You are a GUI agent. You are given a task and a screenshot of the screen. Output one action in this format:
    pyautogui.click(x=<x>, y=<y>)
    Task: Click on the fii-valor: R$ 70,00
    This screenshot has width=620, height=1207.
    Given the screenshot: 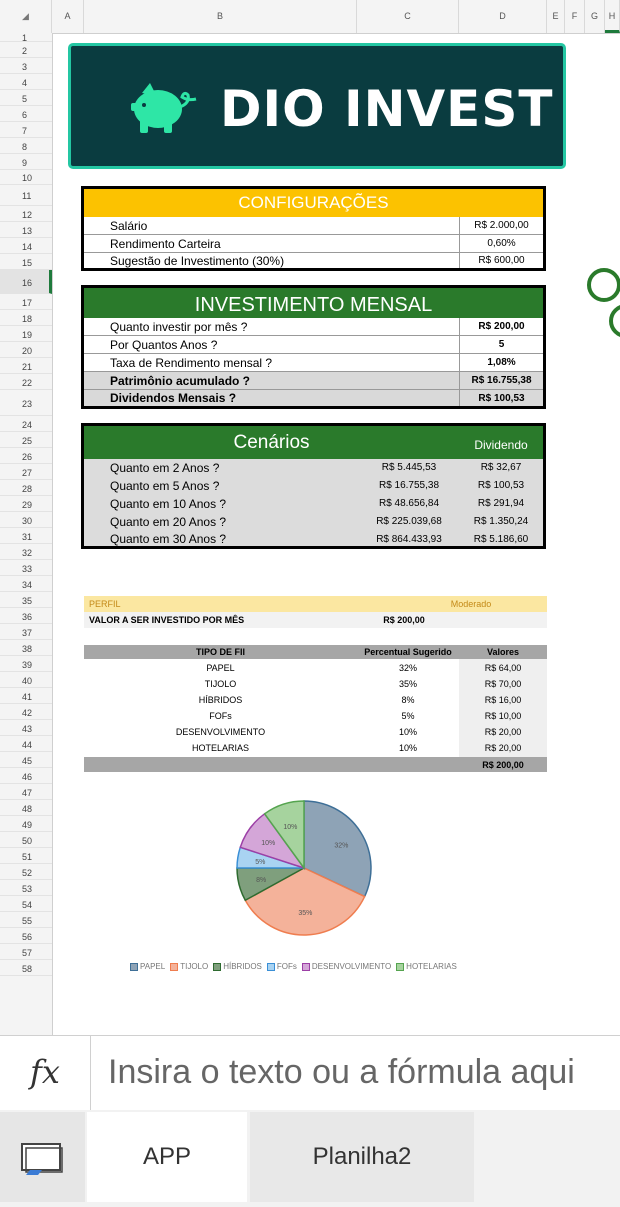 What is the action you would take?
    pyautogui.click(x=503, y=684)
    